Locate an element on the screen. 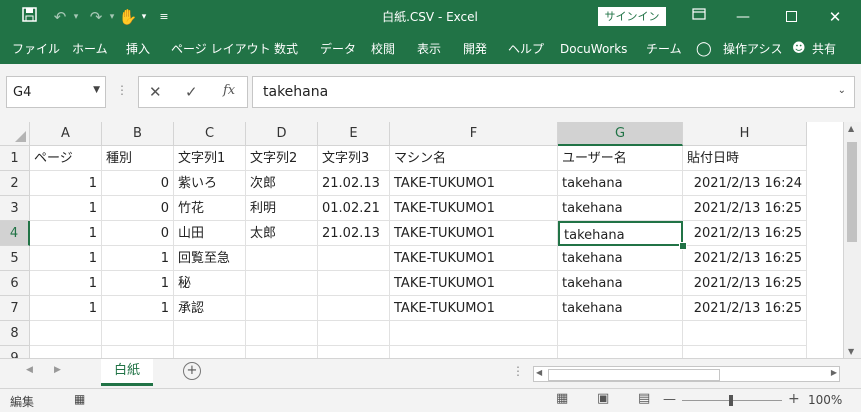 This screenshot has height=412, width=861. table-cell: 山田 is located at coordinates (210, 233).